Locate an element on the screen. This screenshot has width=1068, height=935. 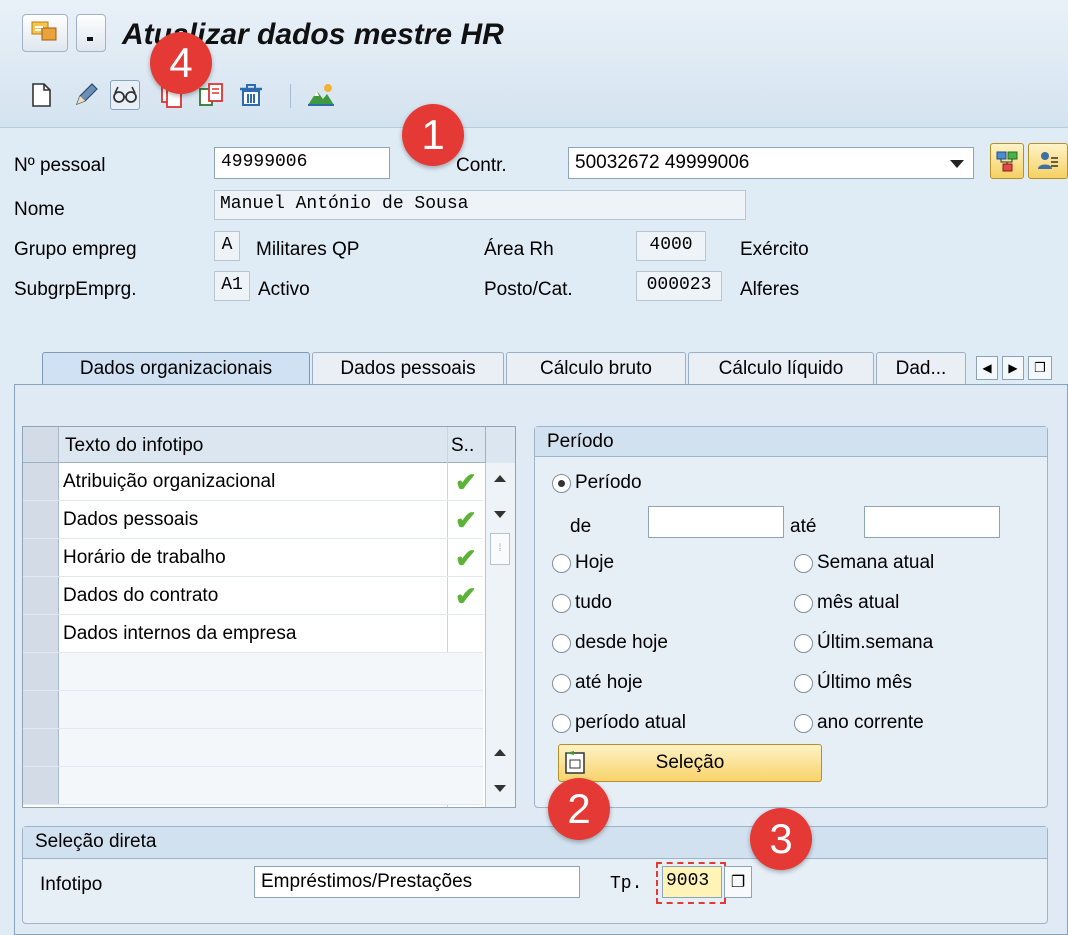
radio-option-right: Semana atual is located at coordinates (864, 563).